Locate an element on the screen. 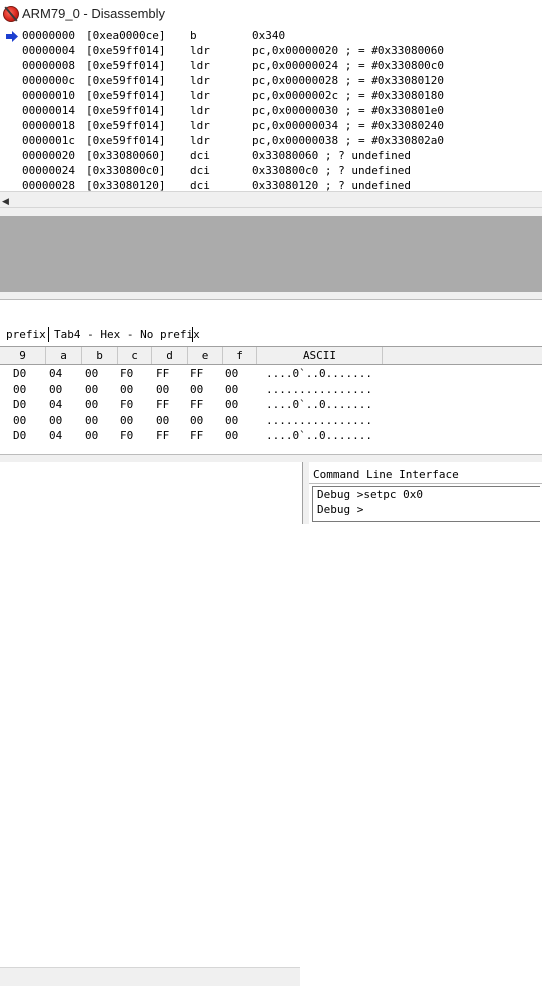  disassembly-row: 00000000 [0xea0000ce] b 0x340 is located at coordinates (271, 36).